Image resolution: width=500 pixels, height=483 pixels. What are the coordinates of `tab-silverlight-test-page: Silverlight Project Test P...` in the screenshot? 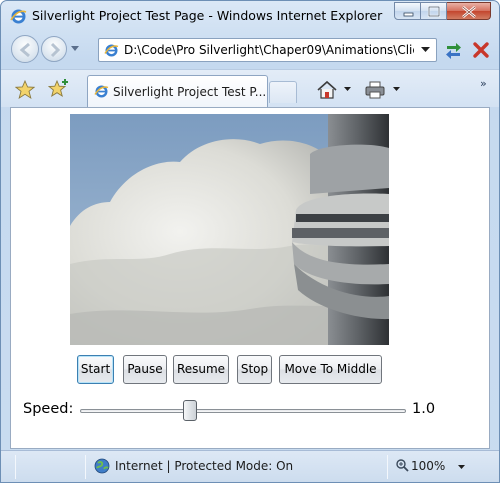 It's located at (177, 91).